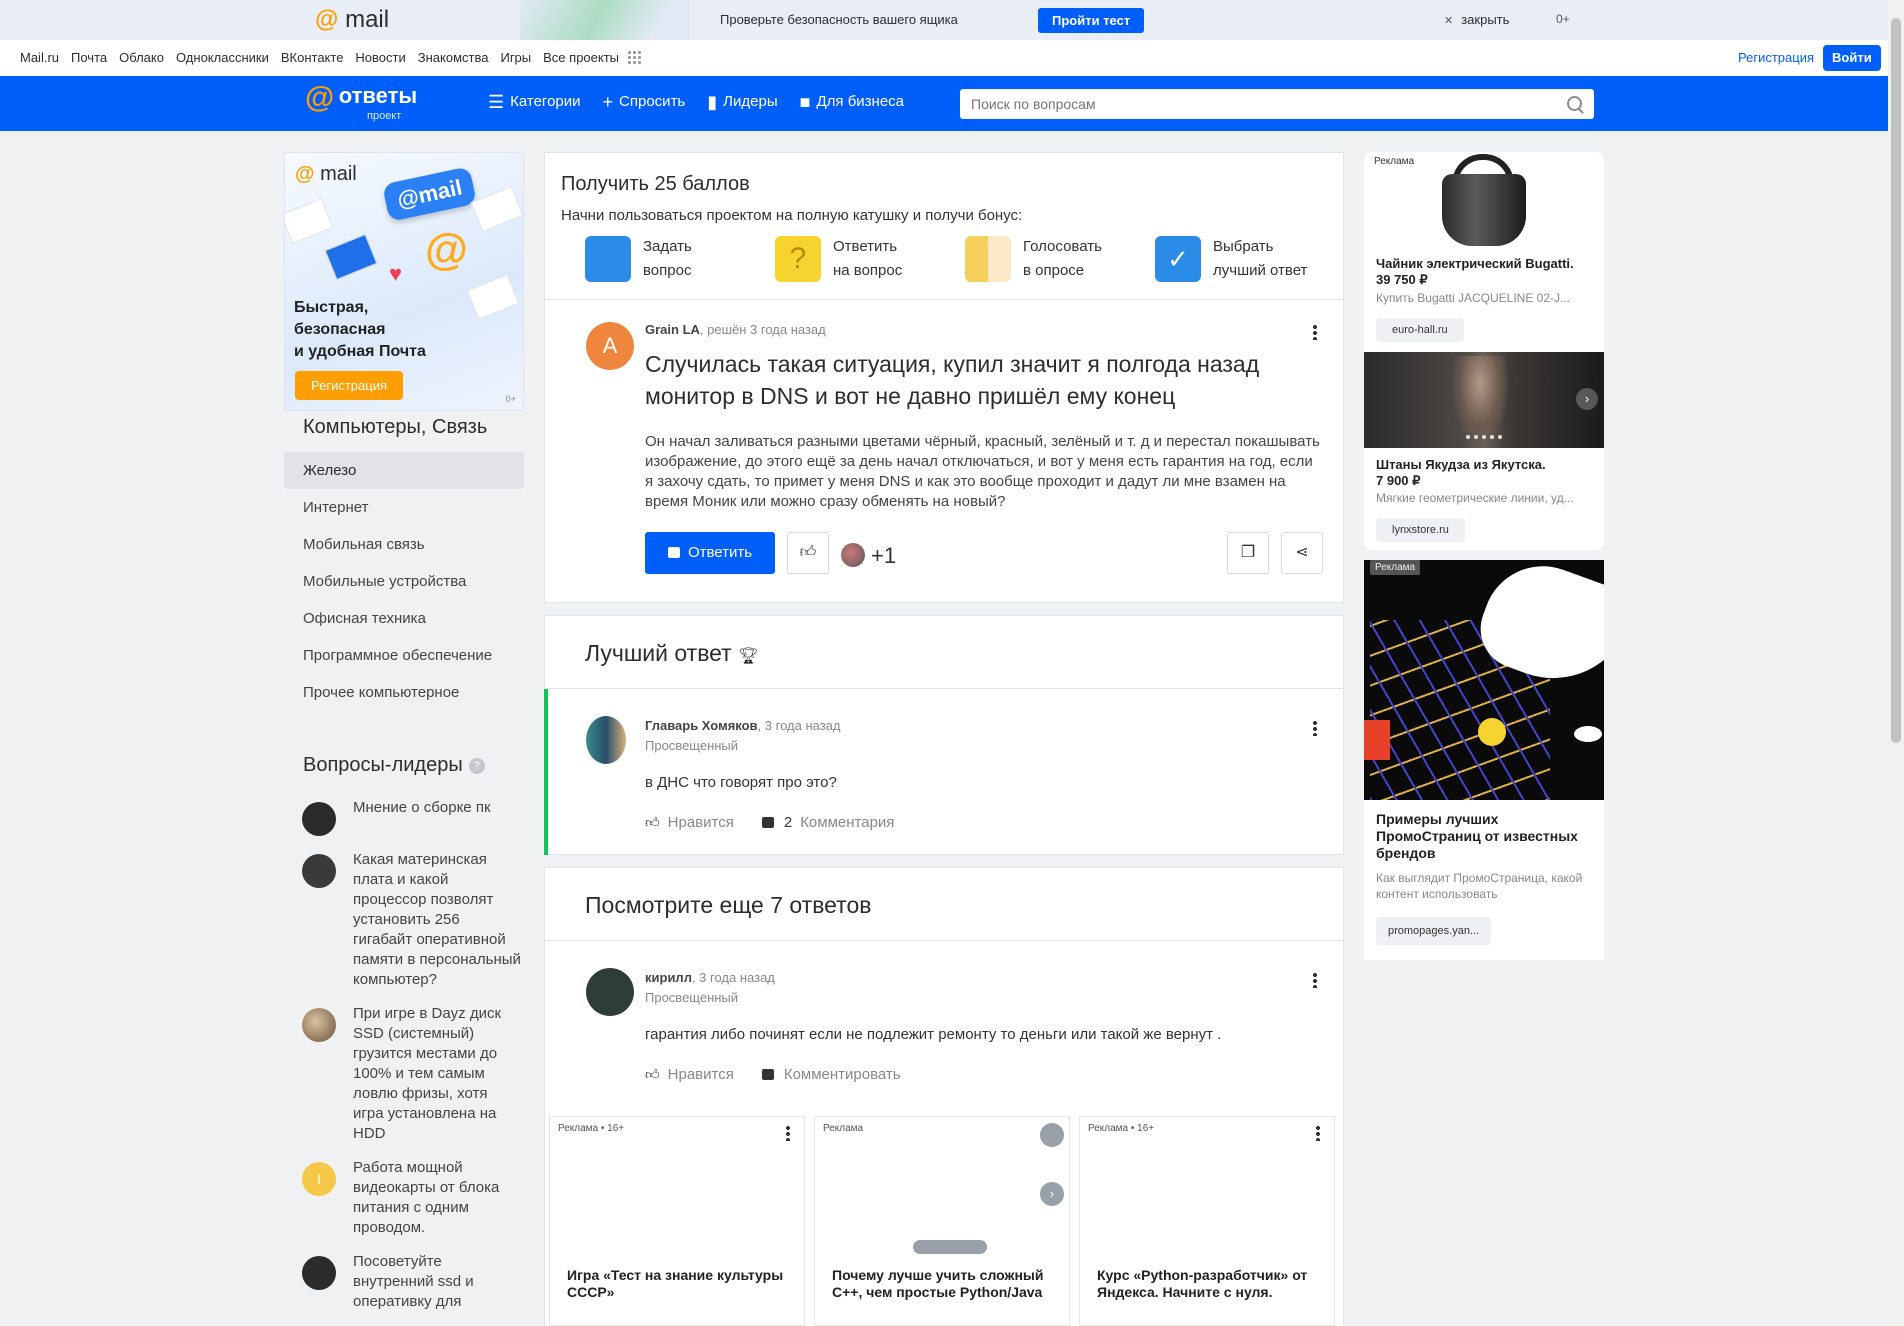 The width and height of the screenshot is (1904, 1326). I want to click on comments-label: Комментария, so click(847, 822).